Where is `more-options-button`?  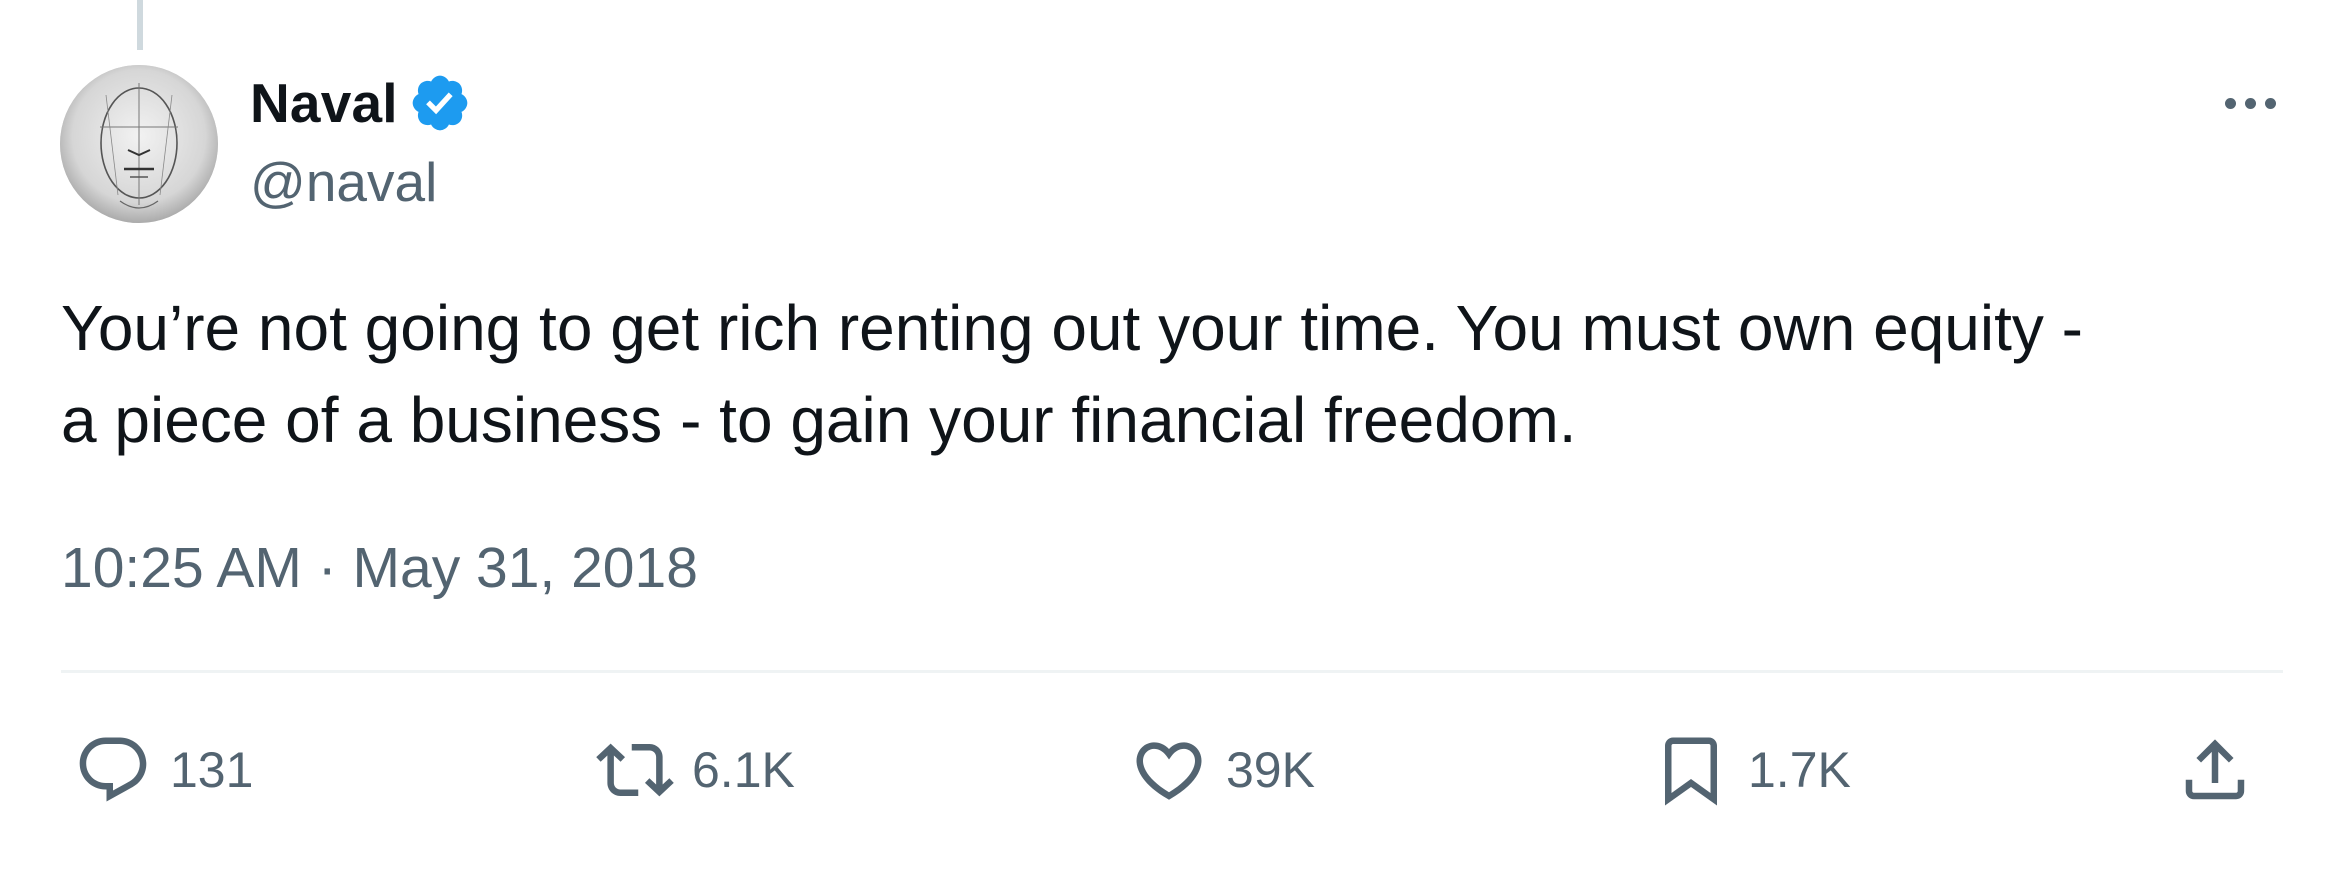 more-options-button is located at coordinates (2250, 103).